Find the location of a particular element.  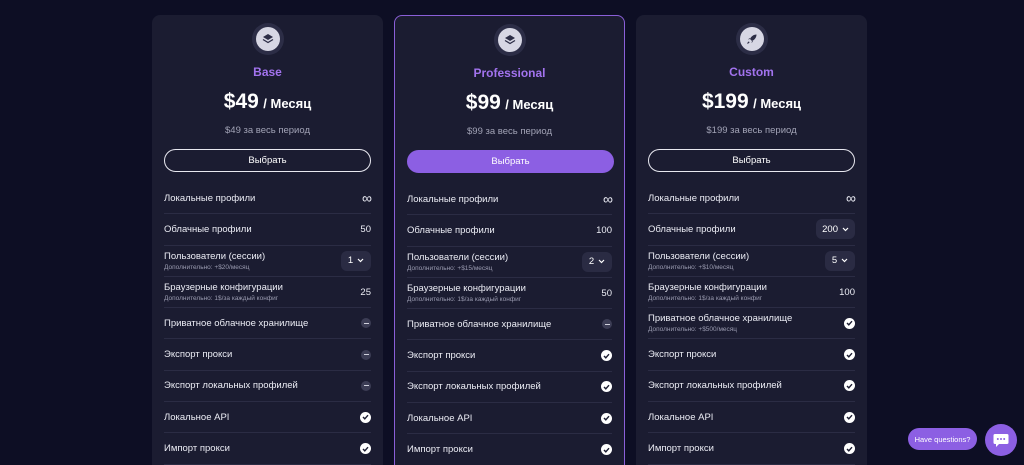

period-total: $99 за весь период is located at coordinates (509, 131).